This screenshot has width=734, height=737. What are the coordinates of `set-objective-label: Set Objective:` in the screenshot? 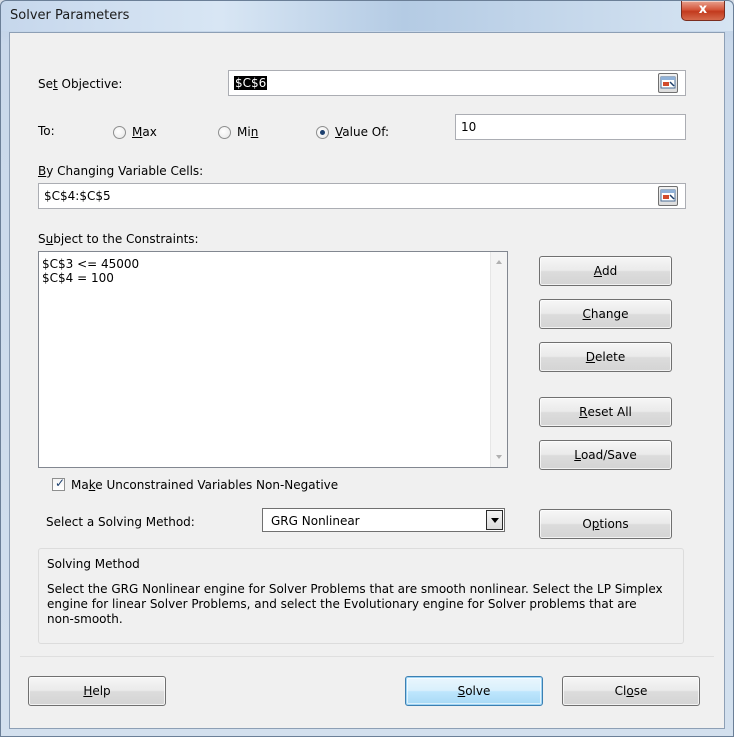 It's located at (80, 84).